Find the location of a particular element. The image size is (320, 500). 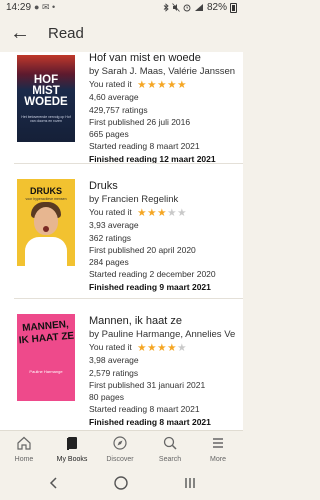

book-title: Mannen, ik haat ze is located at coordinates (164, 321).